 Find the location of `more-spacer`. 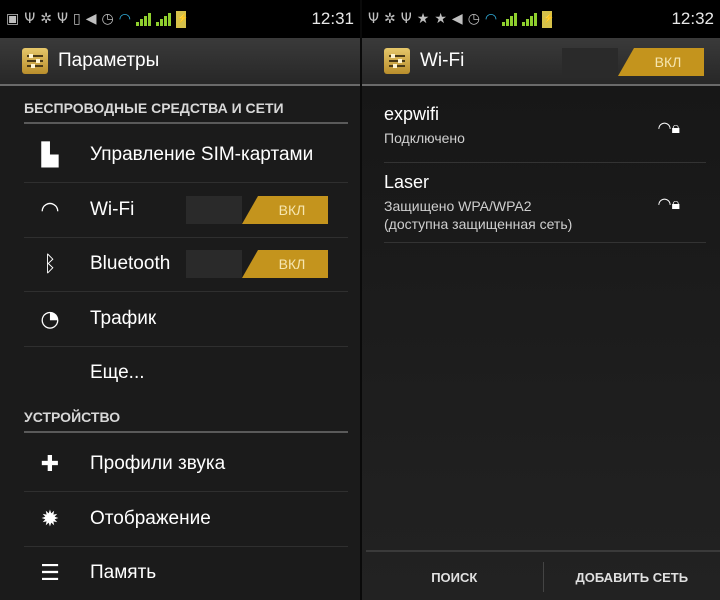

more-spacer is located at coordinates (50, 373).